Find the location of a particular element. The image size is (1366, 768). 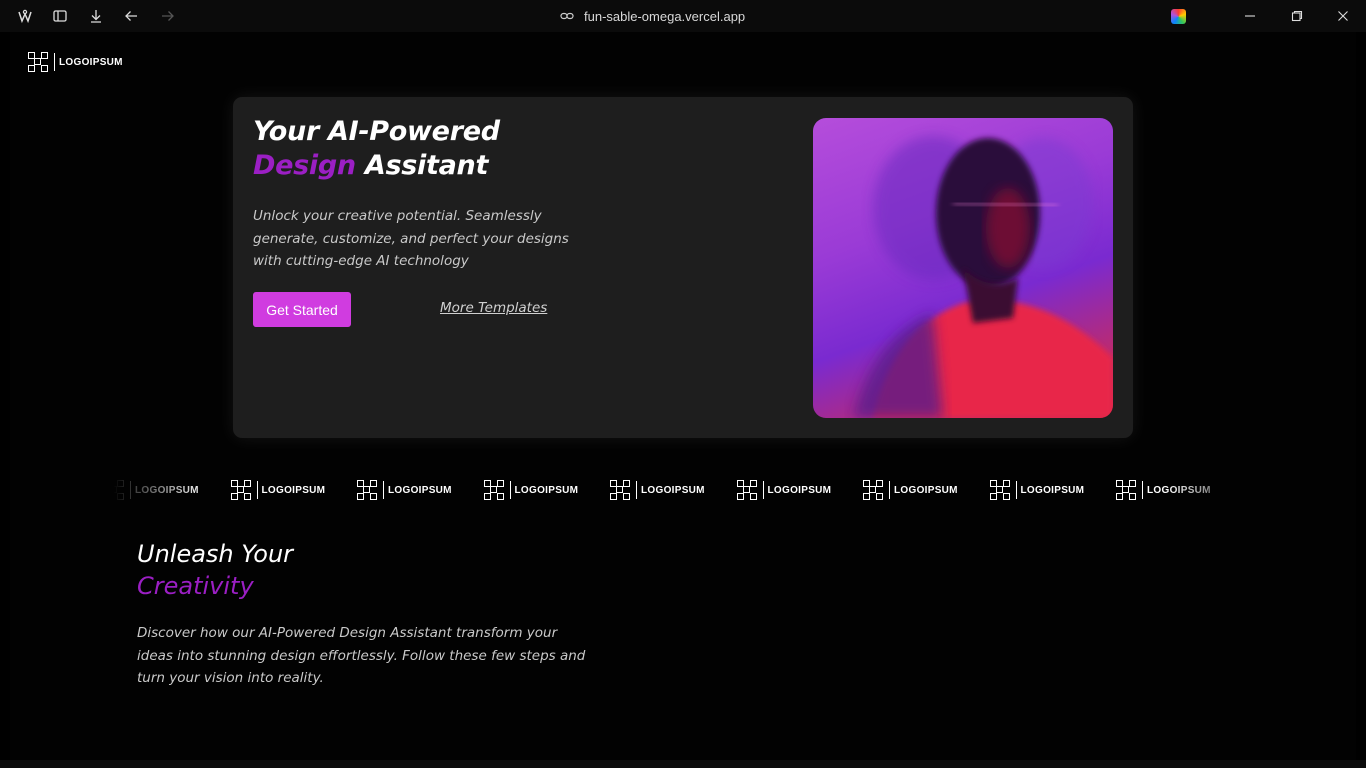

hero-title-rest: Assitant is located at coordinates (422, 165).